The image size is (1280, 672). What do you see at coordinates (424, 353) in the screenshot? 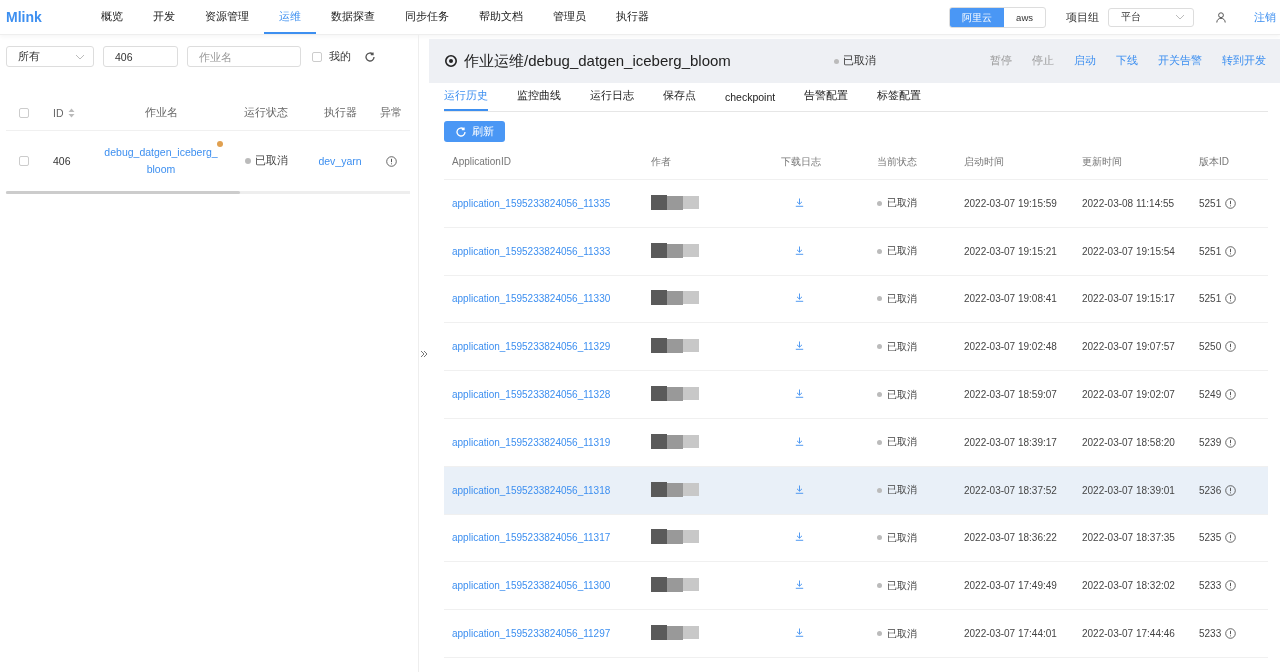
I see `collapse-icon` at bounding box center [424, 353].